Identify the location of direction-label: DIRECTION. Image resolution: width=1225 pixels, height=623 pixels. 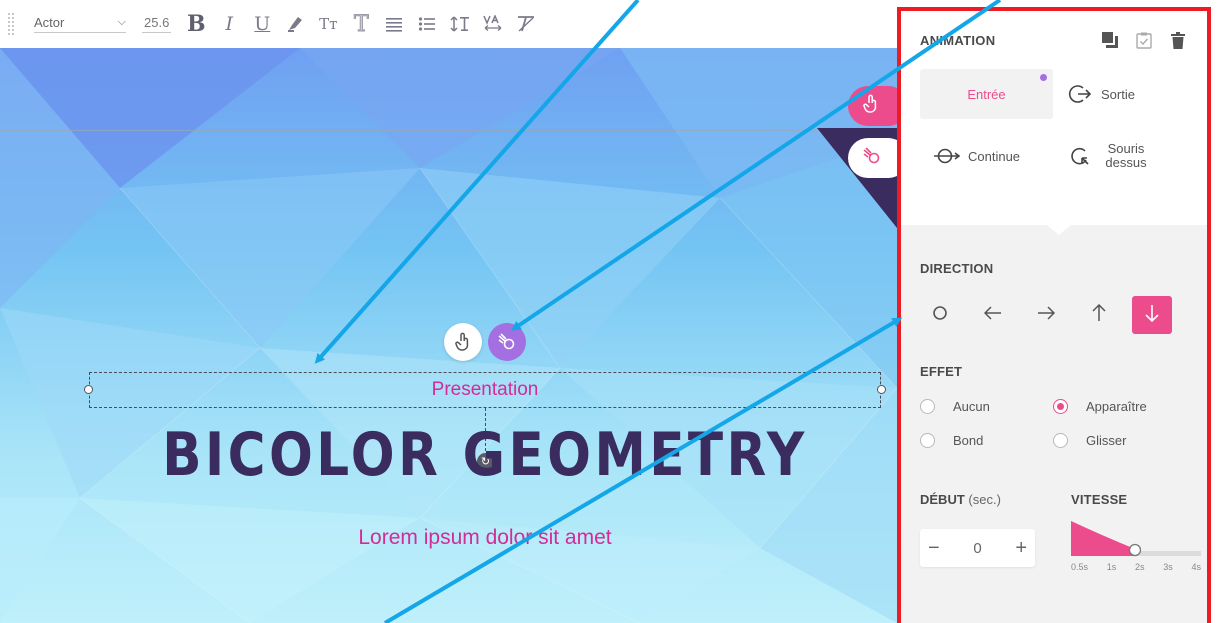
(957, 268).